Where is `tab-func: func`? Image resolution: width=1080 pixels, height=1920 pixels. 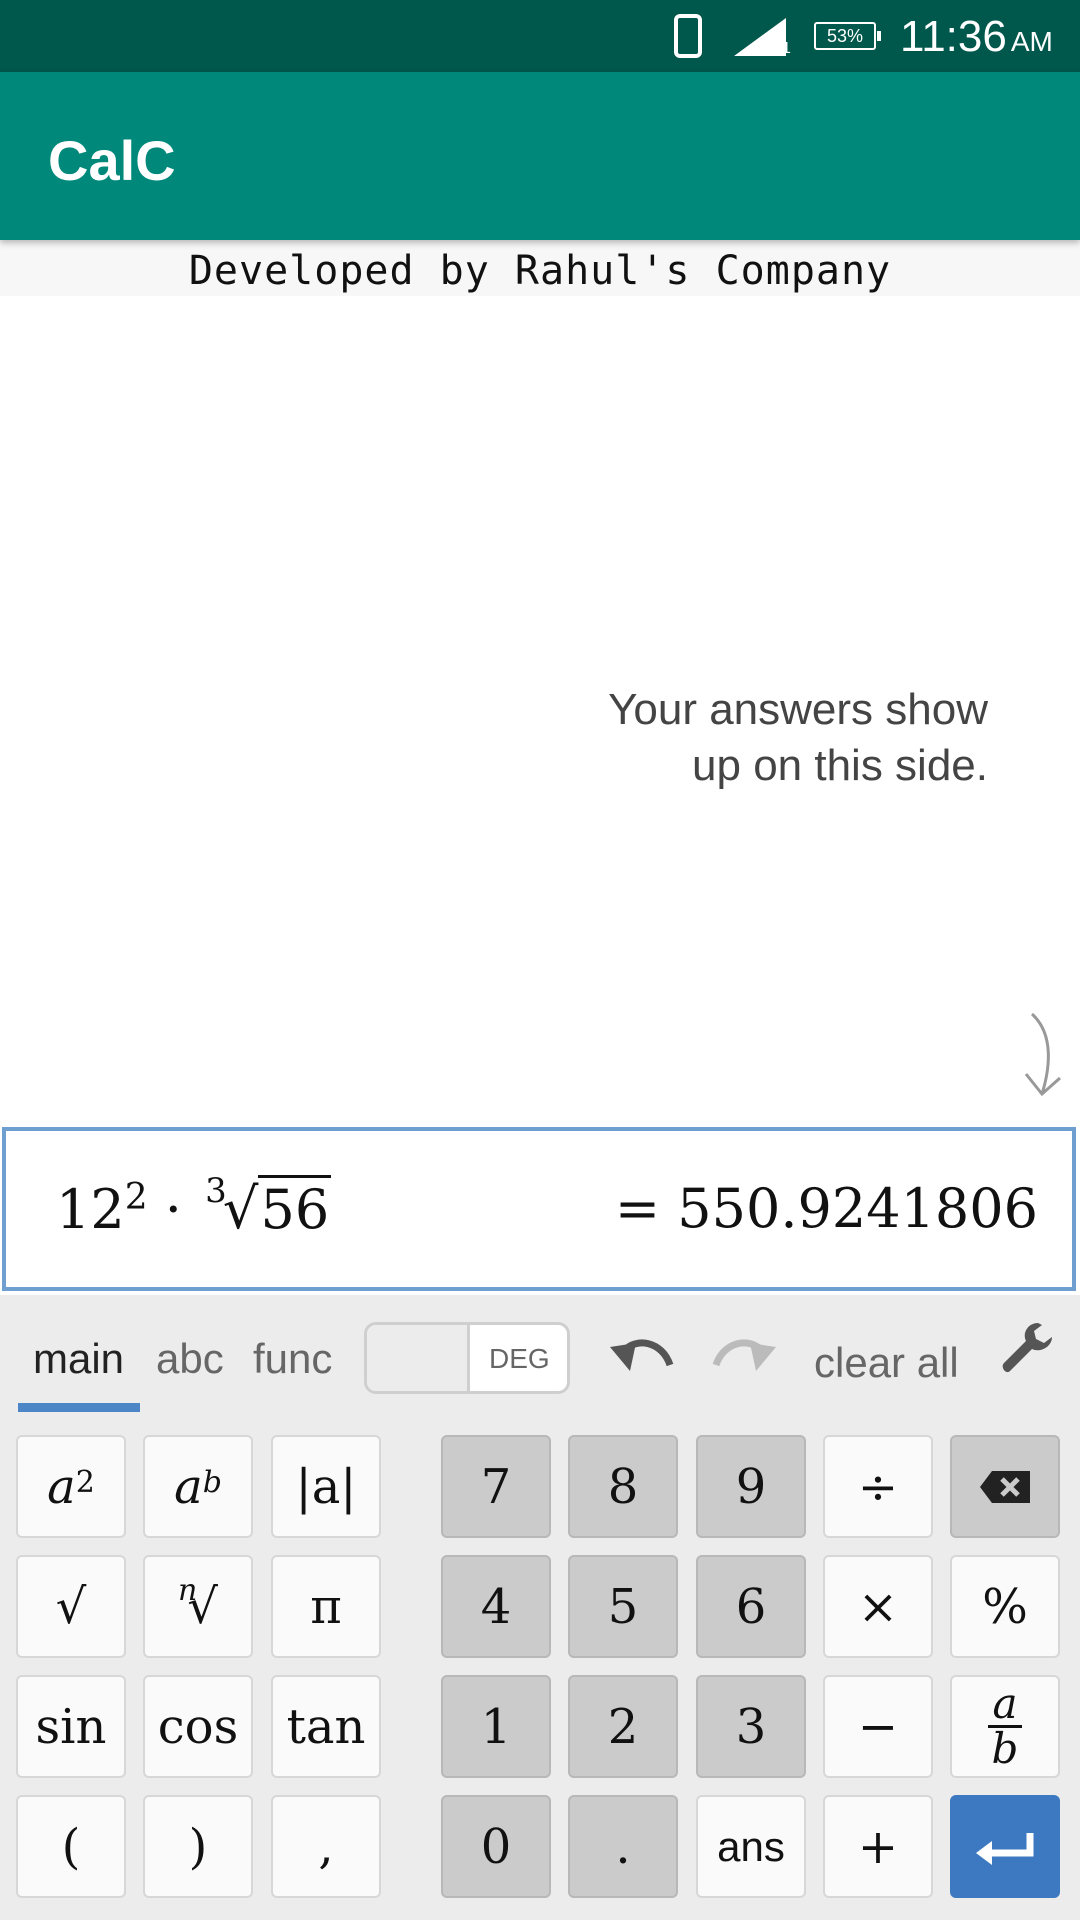 tab-func: func is located at coordinates (292, 1359).